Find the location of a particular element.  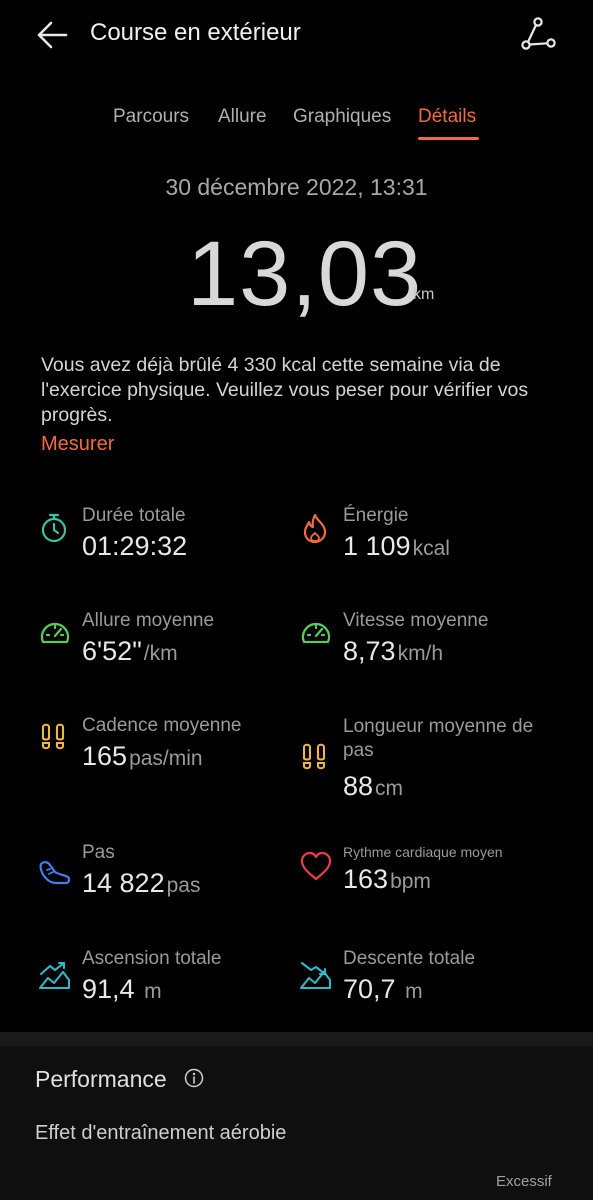

stat-value: 8,73km/h is located at coordinates (393, 651).